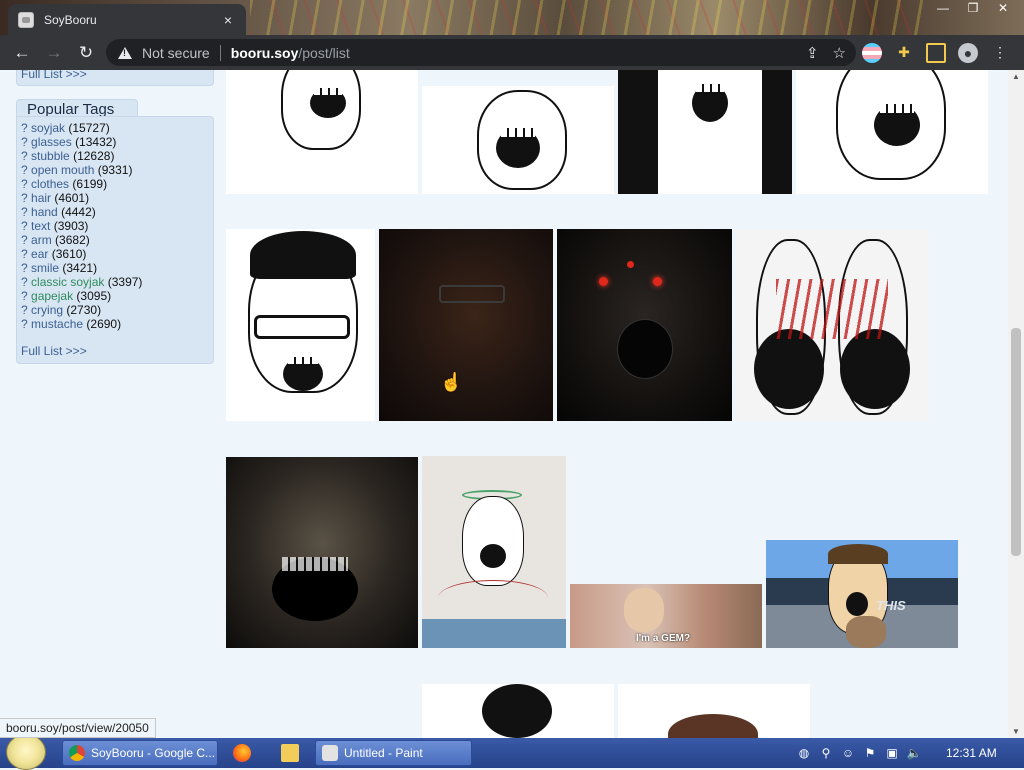 This screenshot has width=1024, height=770. Describe the element at coordinates (971, 753) in the screenshot. I see `taskbar-clock: 12:31 AM` at that location.